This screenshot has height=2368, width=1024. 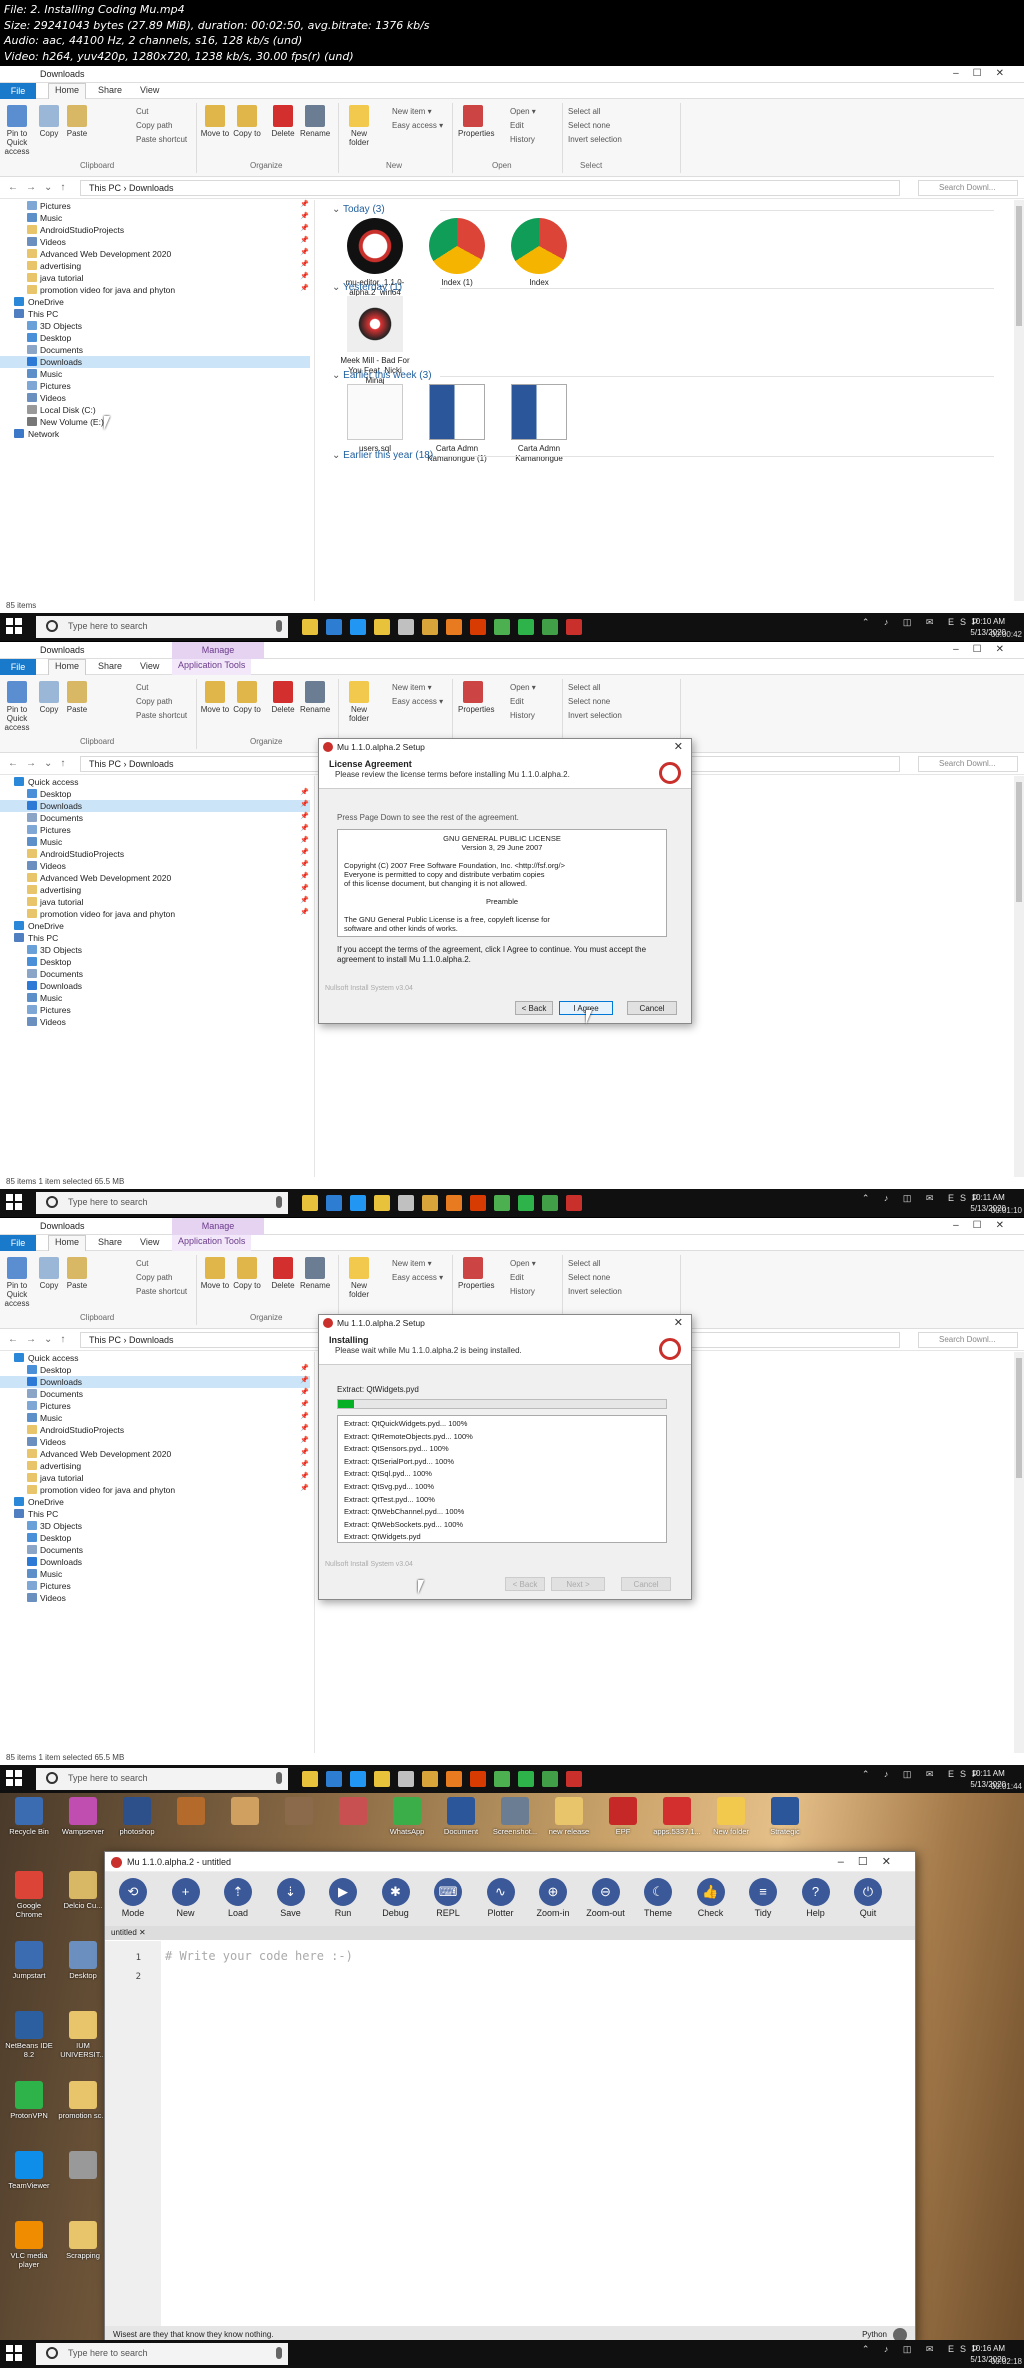 I want to click on paste-button: Paste, so click(x=77, y=121).